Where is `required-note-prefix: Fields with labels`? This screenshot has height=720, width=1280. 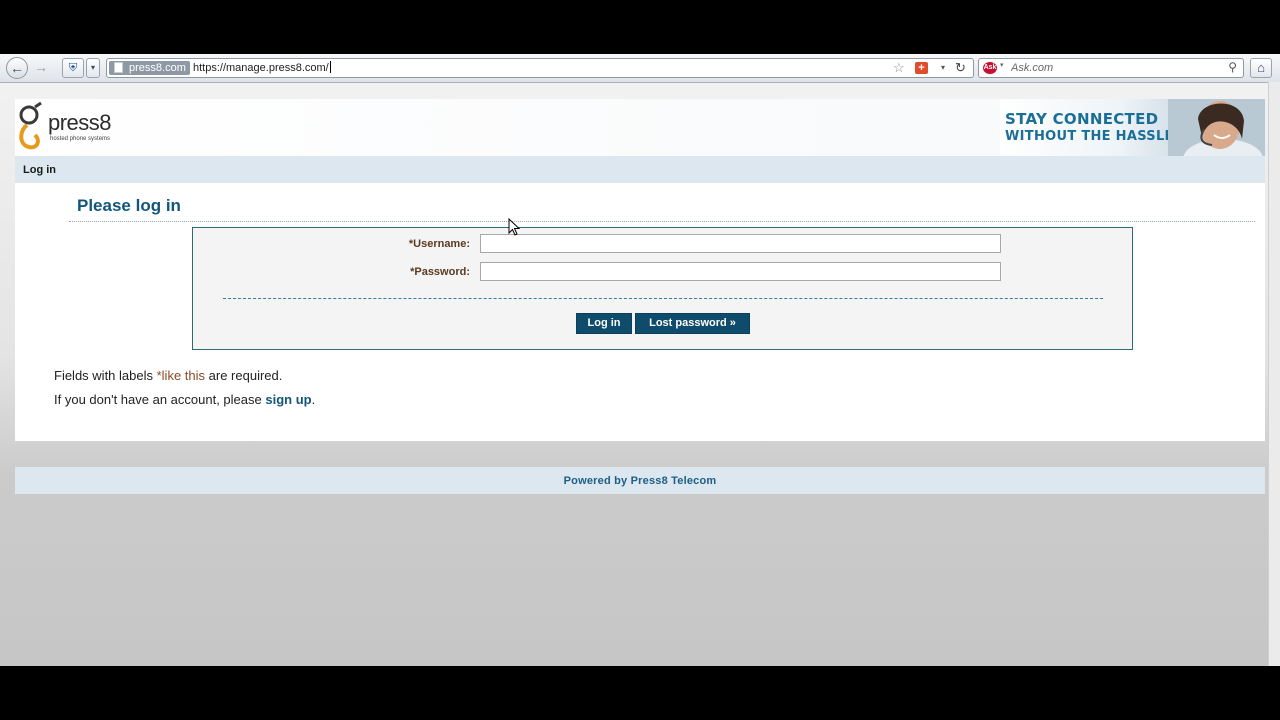 required-note-prefix: Fields with labels is located at coordinates (105, 375).